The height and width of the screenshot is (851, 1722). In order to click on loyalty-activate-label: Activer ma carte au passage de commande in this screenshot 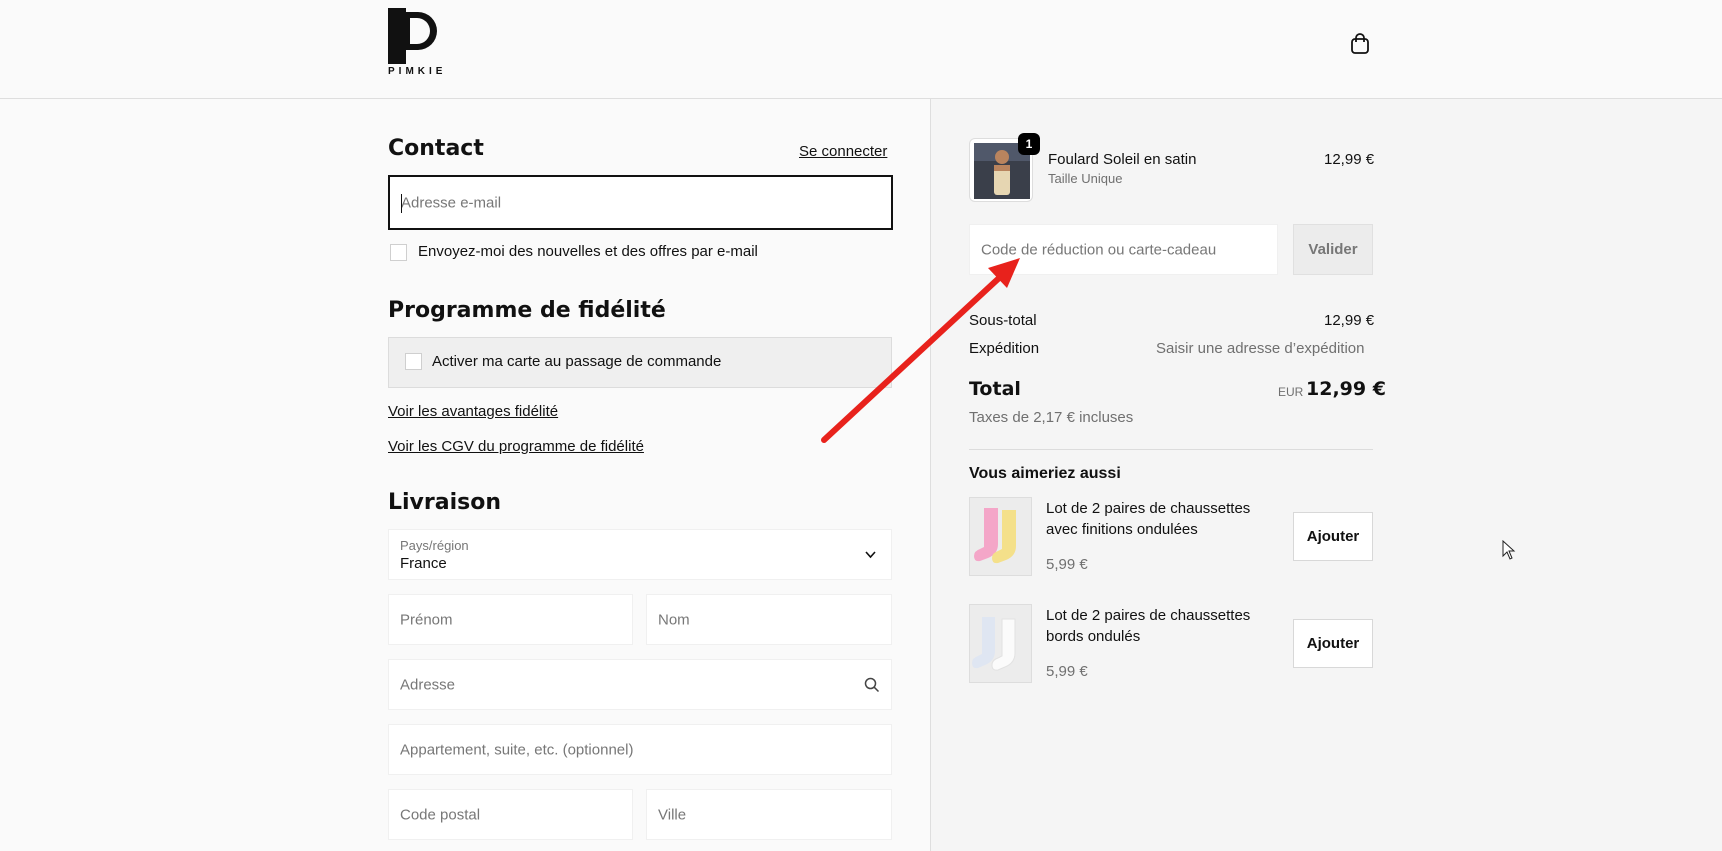, I will do `click(577, 361)`.